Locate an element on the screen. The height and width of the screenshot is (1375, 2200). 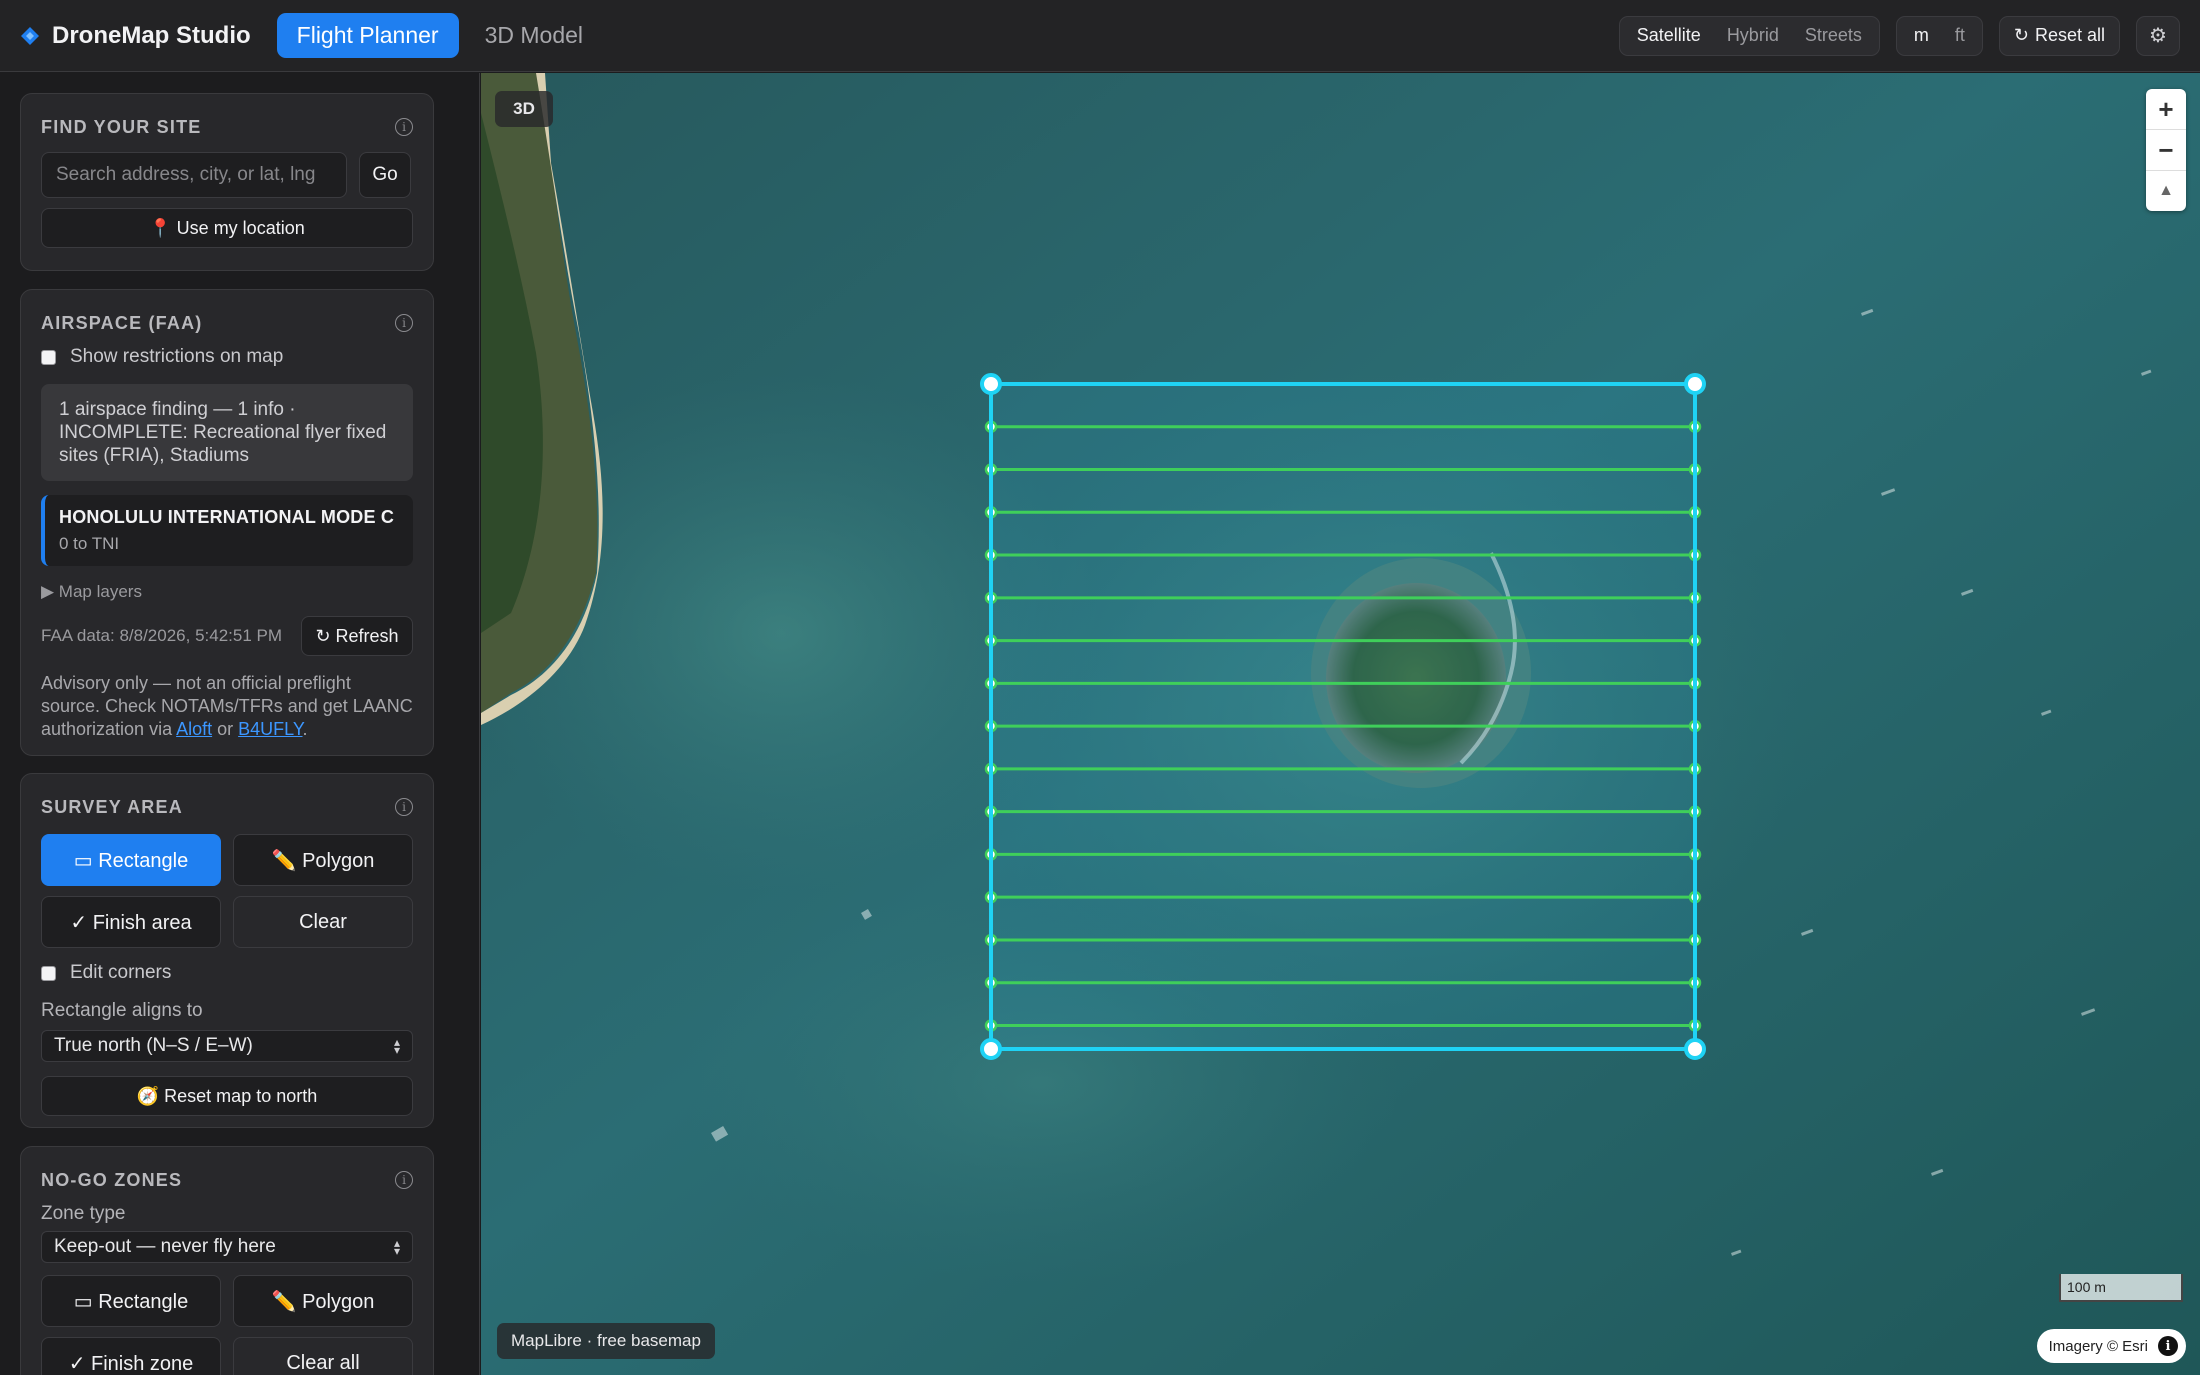
advisory-suffix: . is located at coordinates (305, 729).